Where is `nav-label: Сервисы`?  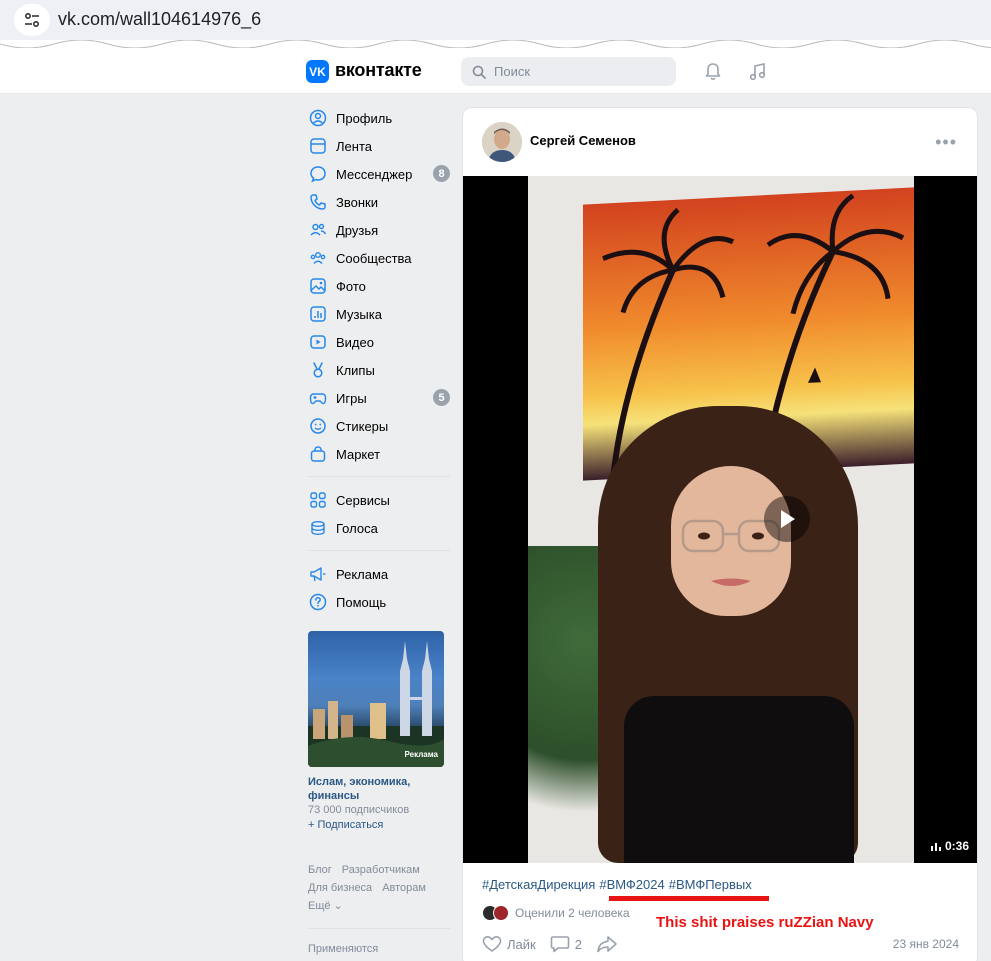
nav-label: Сервисы is located at coordinates (363, 500).